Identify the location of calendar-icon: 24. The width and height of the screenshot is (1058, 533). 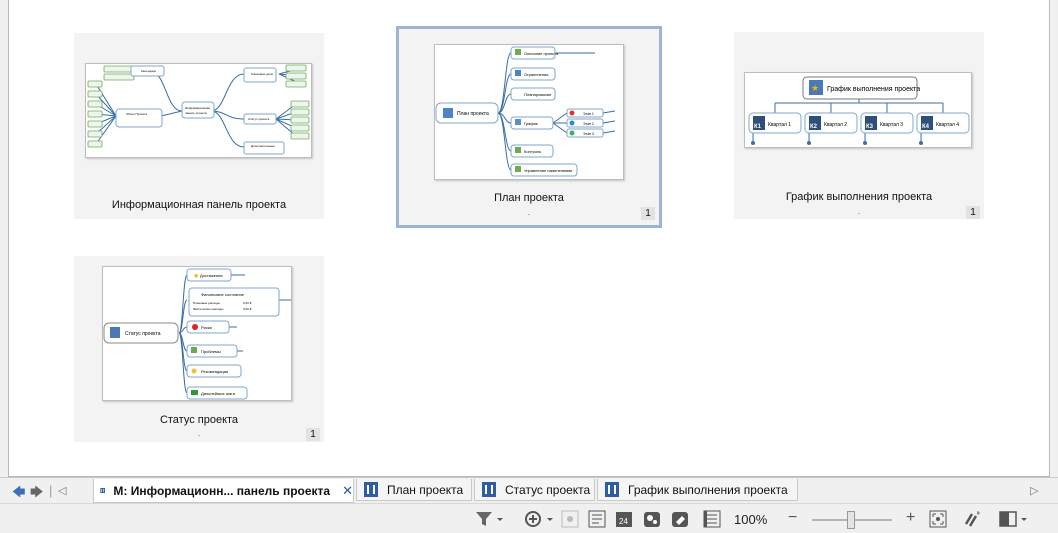
(624, 519).